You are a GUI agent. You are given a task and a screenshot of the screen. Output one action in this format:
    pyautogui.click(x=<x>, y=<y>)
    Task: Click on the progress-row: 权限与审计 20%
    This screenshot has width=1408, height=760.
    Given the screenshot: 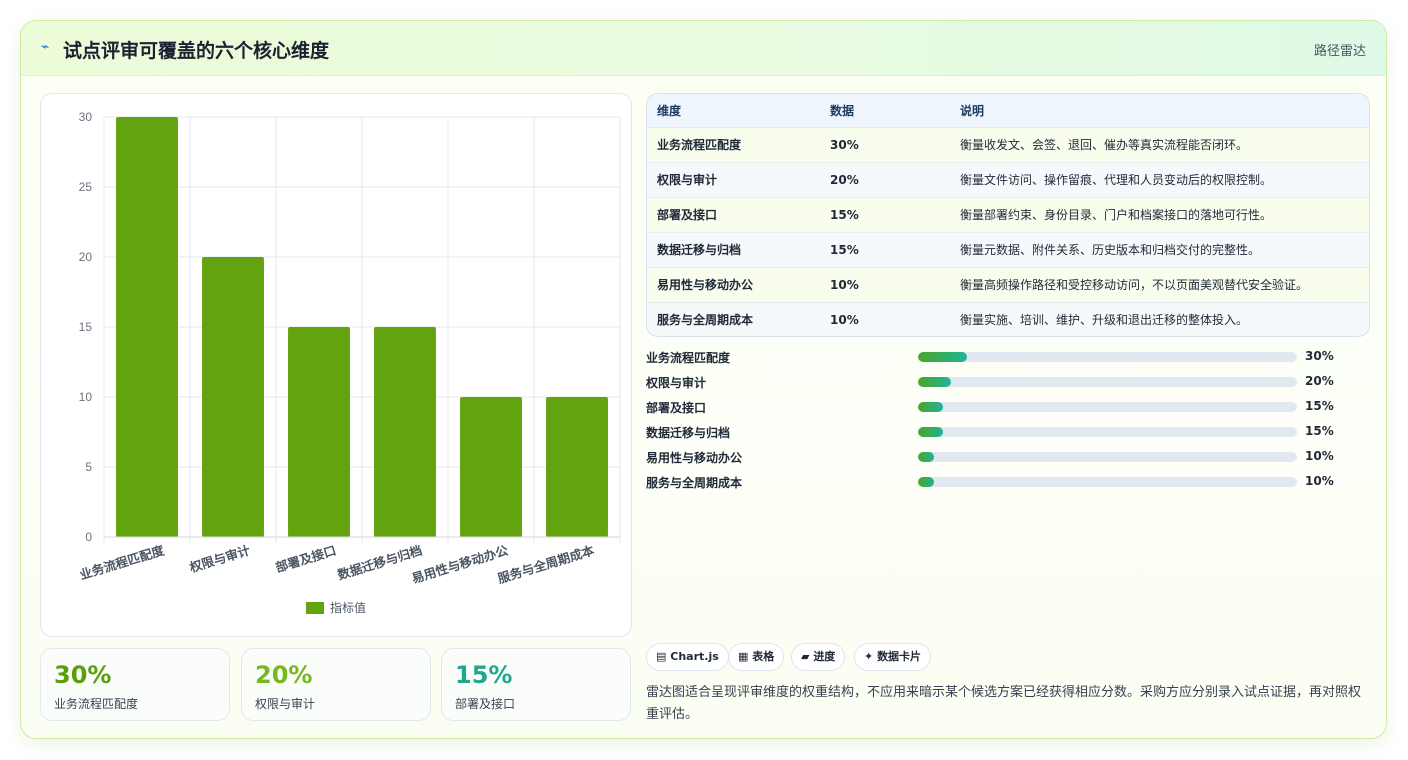 What is the action you would take?
    pyautogui.click(x=1008, y=382)
    